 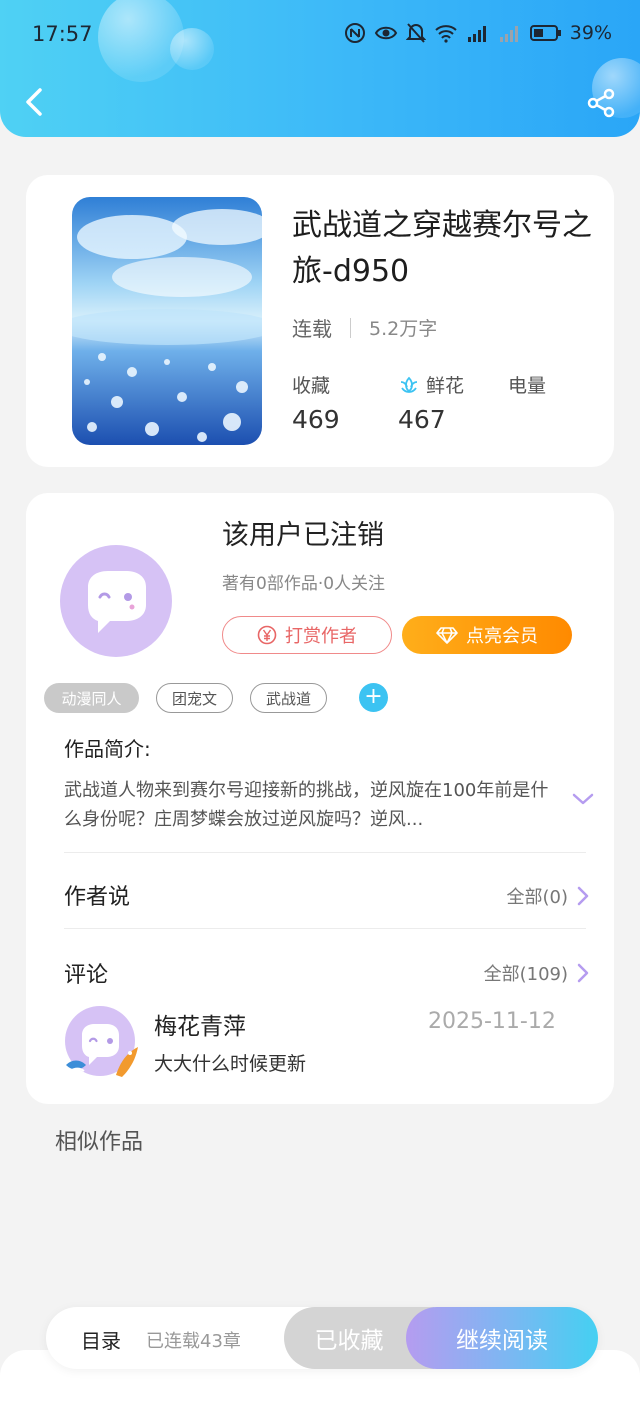 What do you see at coordinates (502, 636) in the screenshot?
I see `activate-vip-label: 点亮会员` at bounding box center [502, 636].